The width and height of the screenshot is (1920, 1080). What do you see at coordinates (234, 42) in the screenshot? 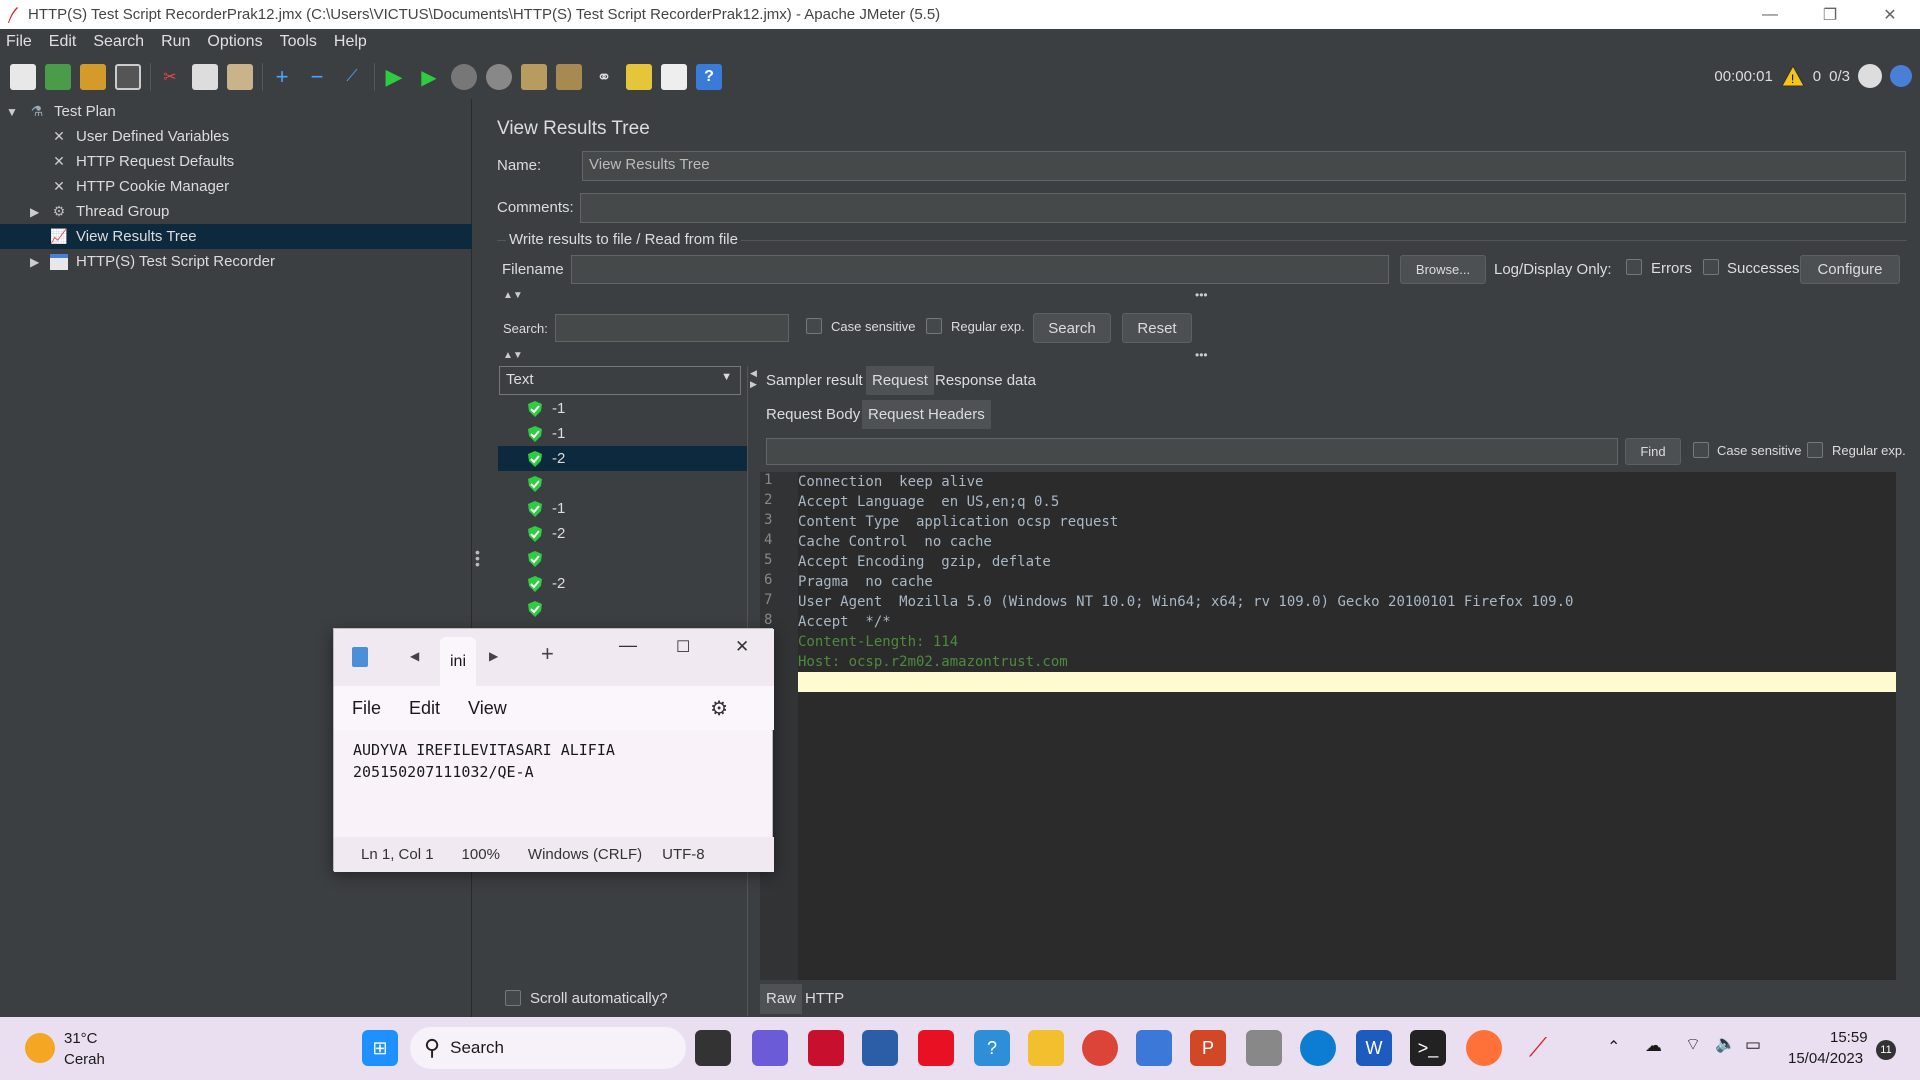
I see `menu-options: Options` at bounding box center [234, 42].